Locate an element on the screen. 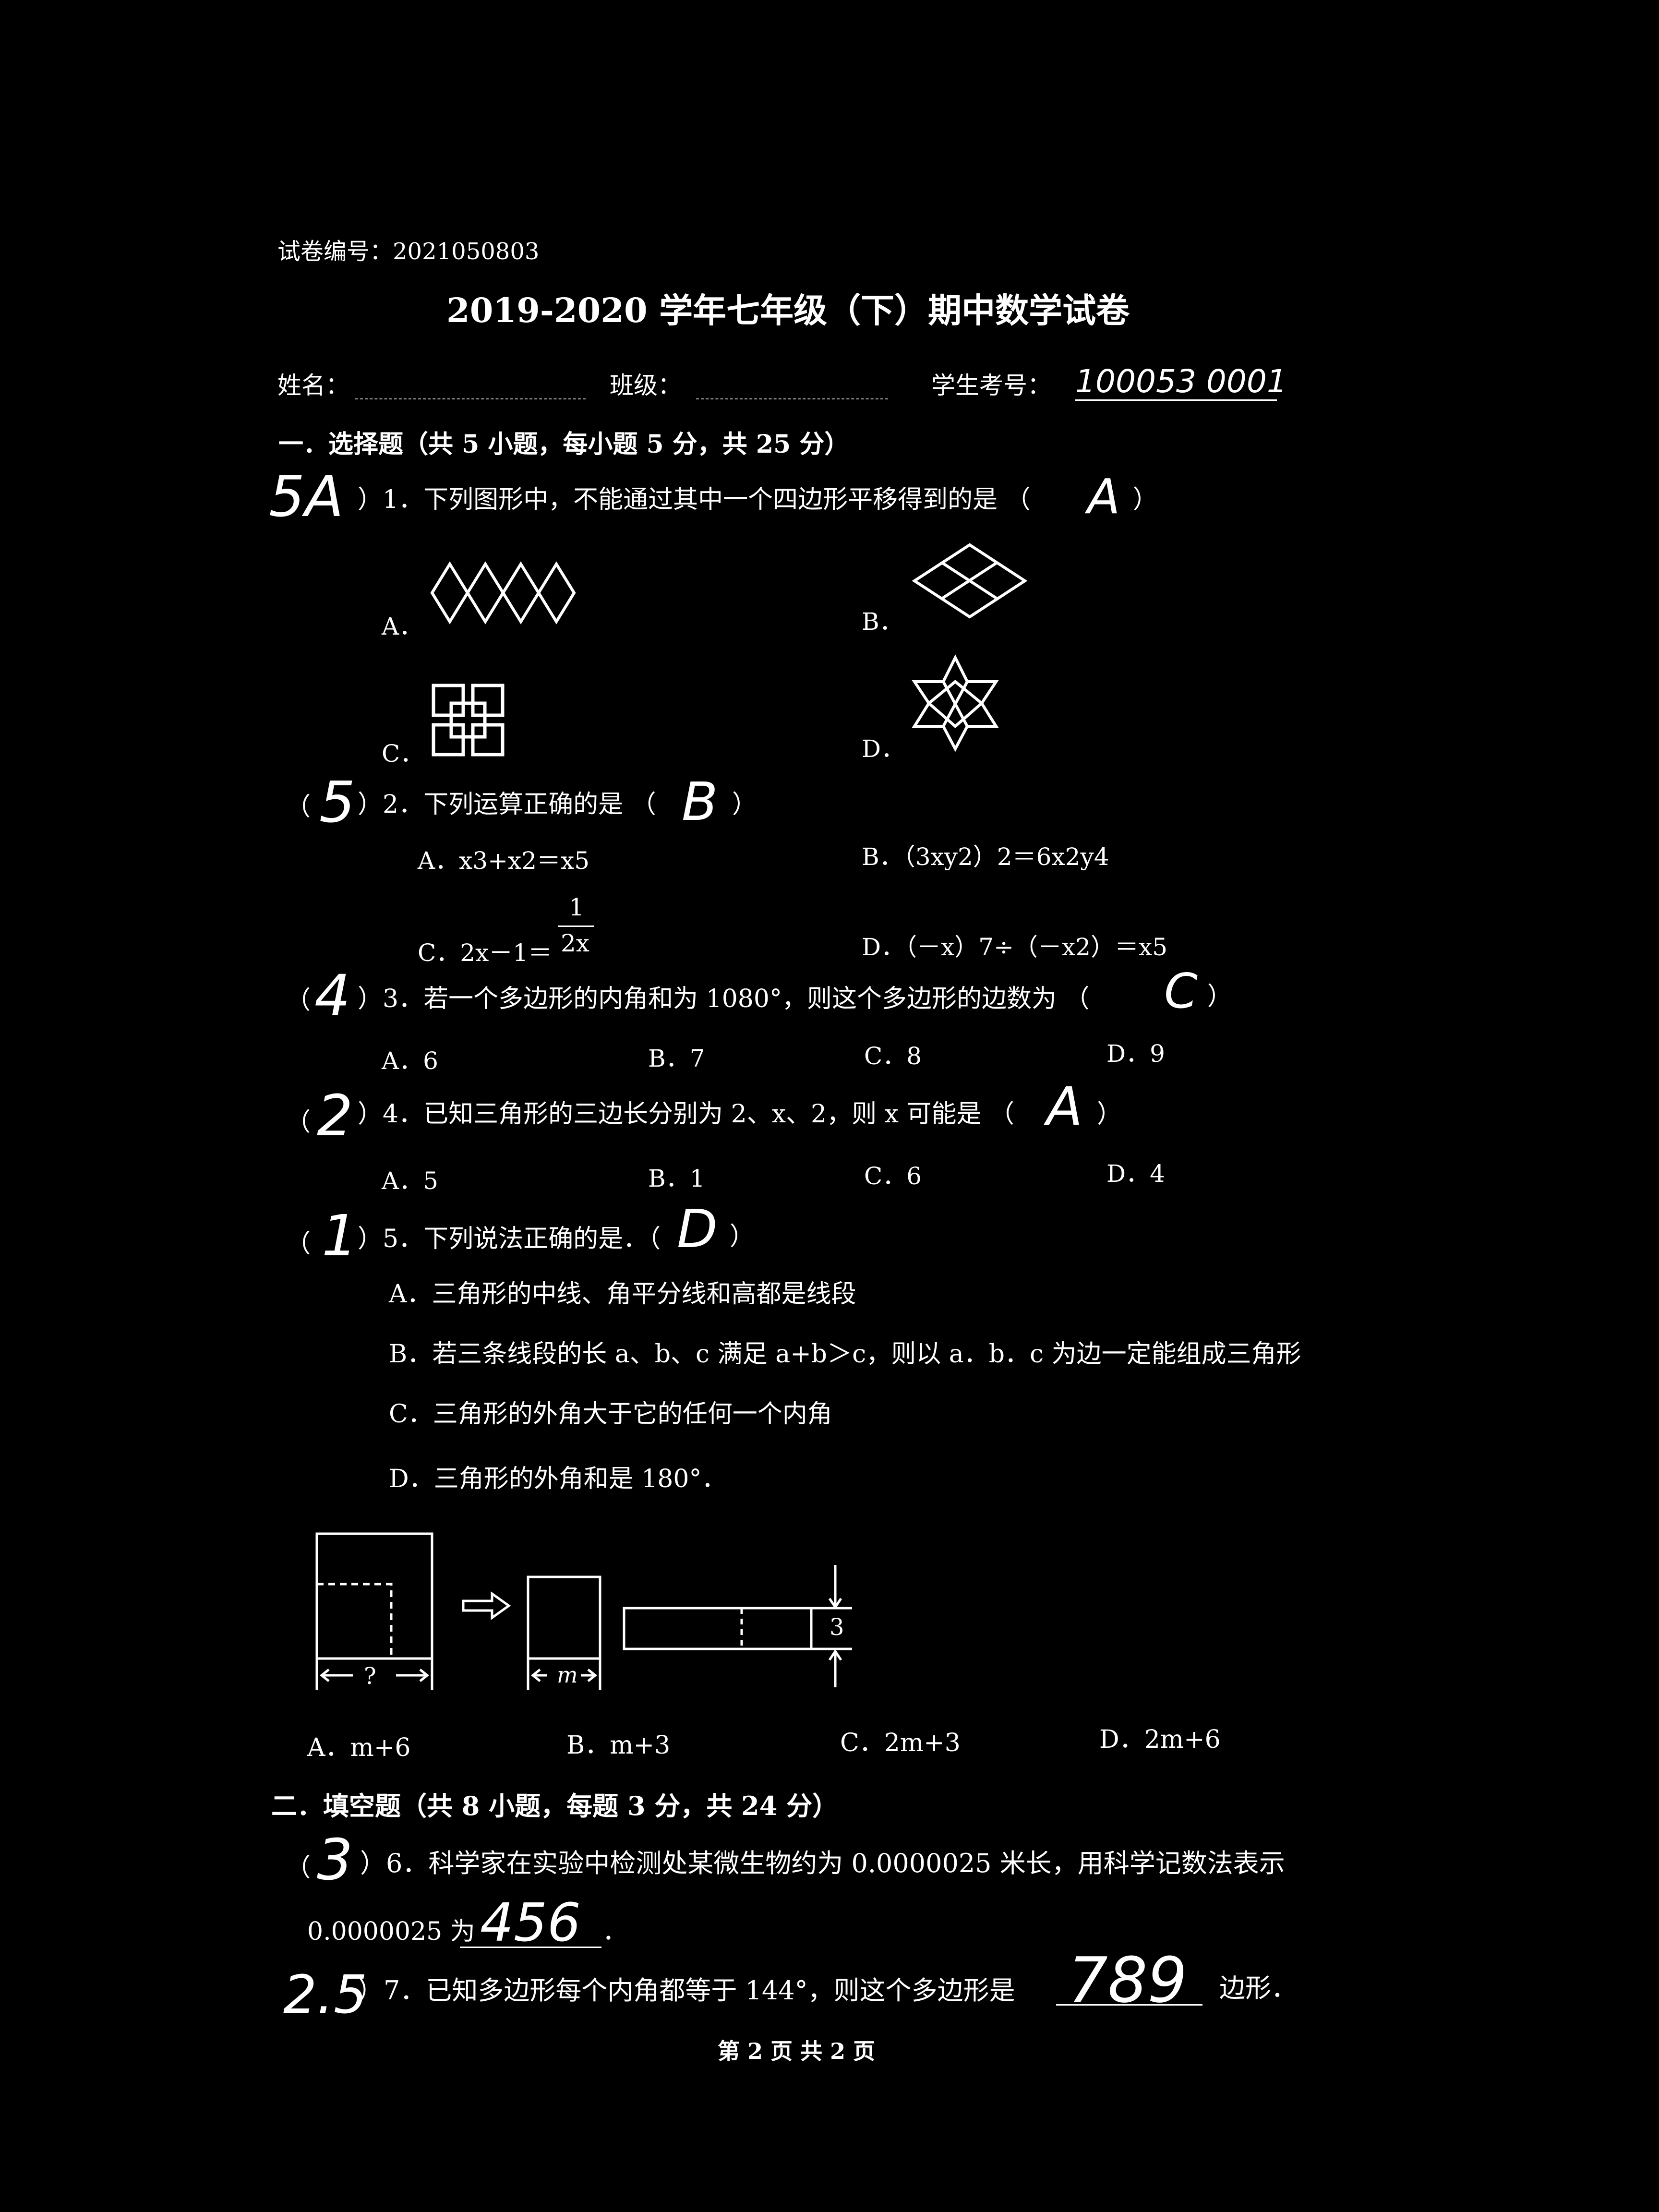 The height and width of the screenshot is (2212, 1659). name-underline is located at coordinates (471, 398).